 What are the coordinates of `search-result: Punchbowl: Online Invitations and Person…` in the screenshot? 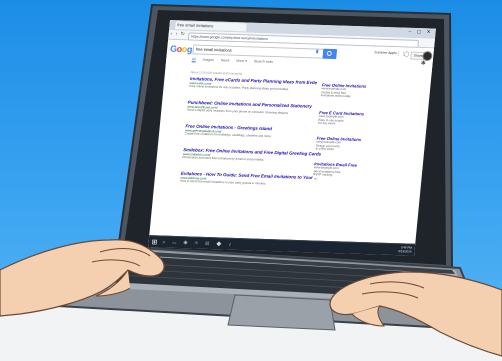 It's located at (250, 108).